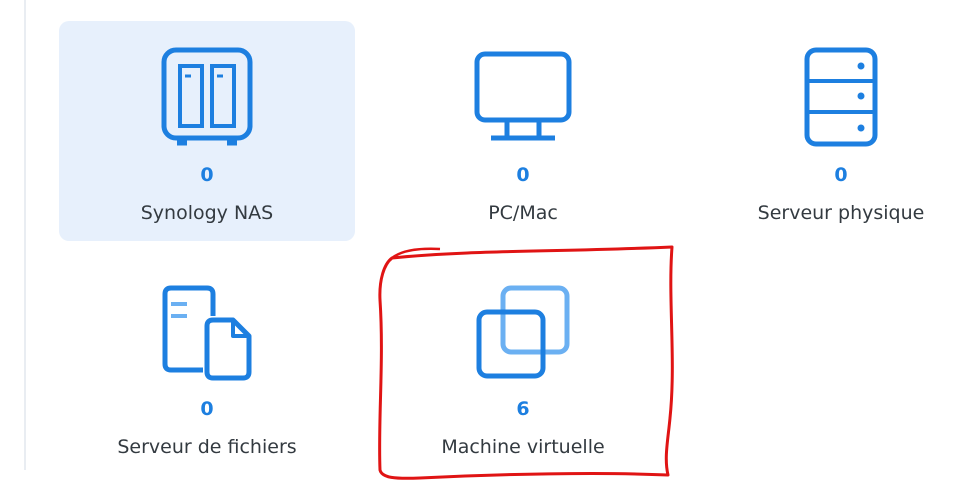 This screenshot has width=960, height=488. I want to click on tile-synology-nas: 0 Synology NAS, so click(207, 131).